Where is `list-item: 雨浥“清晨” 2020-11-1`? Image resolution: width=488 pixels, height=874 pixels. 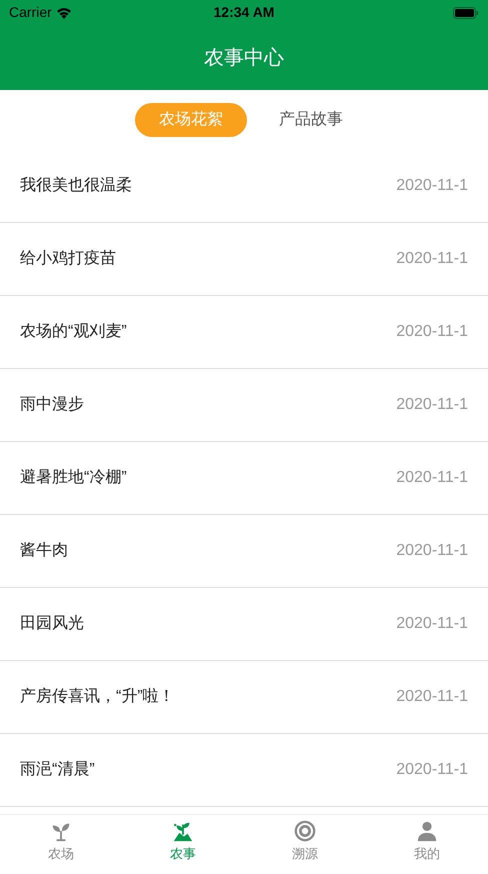
list-item: 雨浥“清晨” 2020-11-1 is located at coordinates (244, 770).